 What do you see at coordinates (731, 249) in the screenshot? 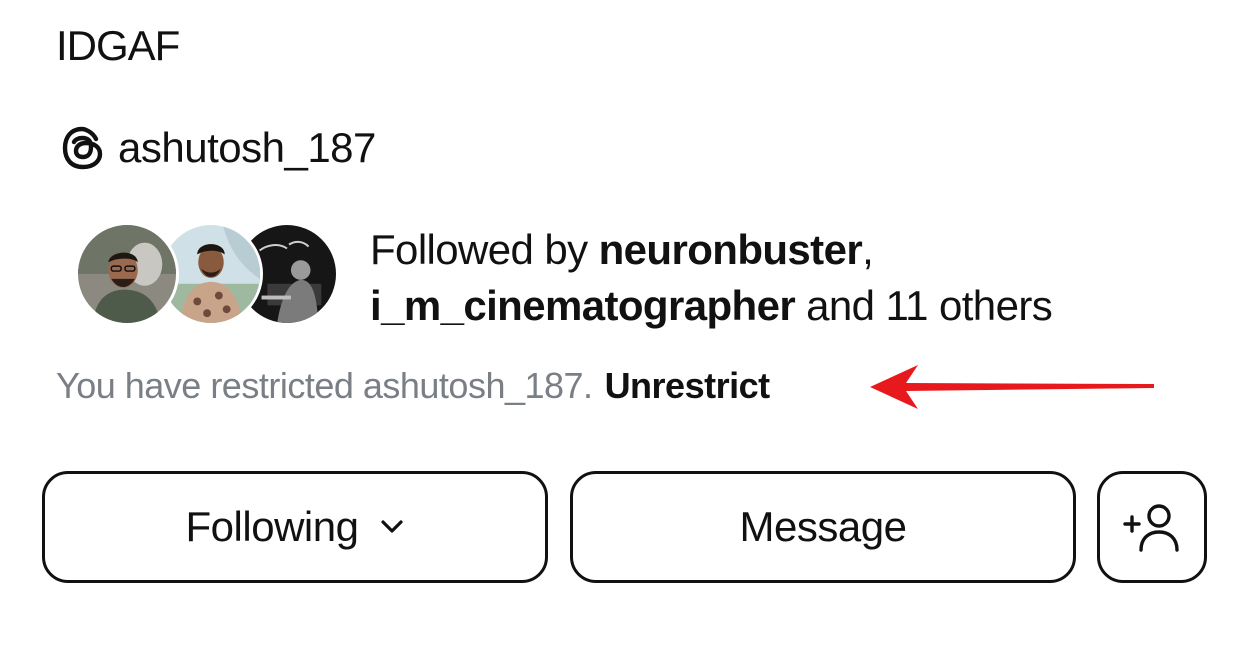
I see `follower-link-neuronbuster: neuronbuster` at bounding box center [731, 249].